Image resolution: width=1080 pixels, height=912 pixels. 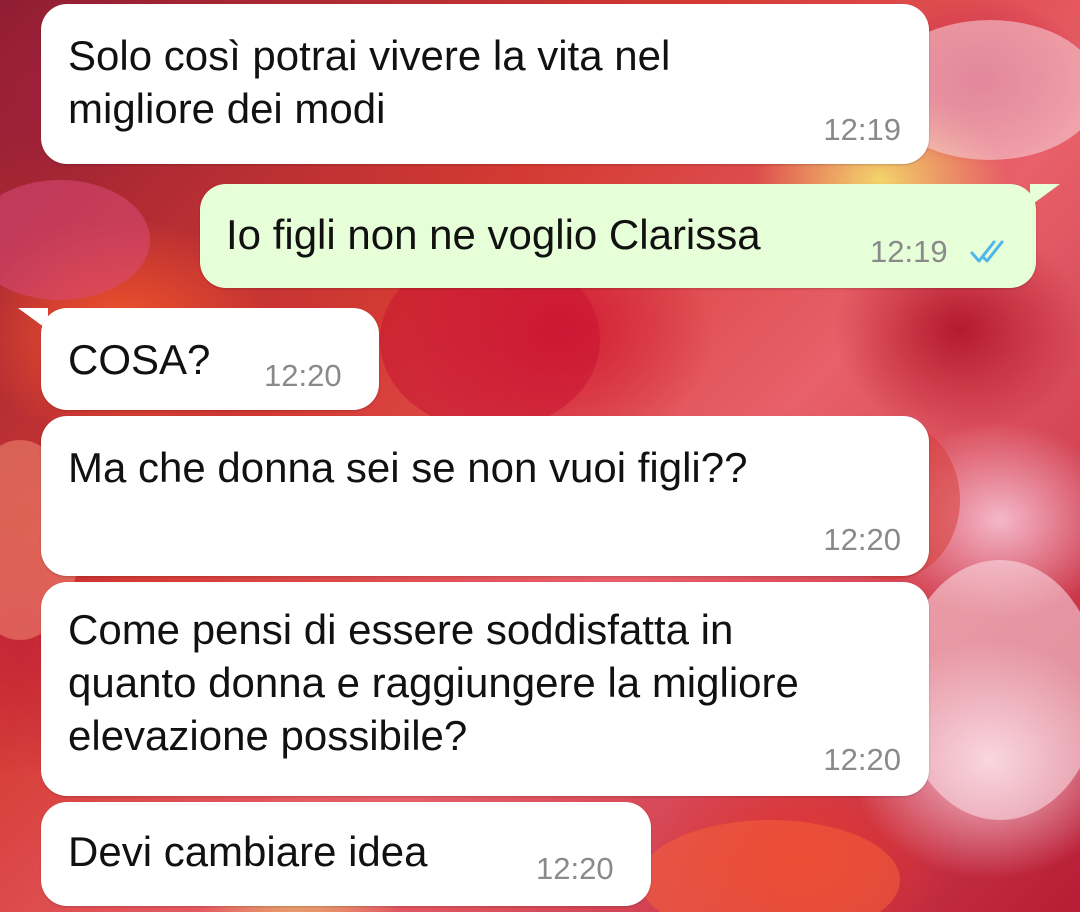 I want to click on message-text: Ma che donna sei se non vuoi figli??, so click(x=408, y=467).